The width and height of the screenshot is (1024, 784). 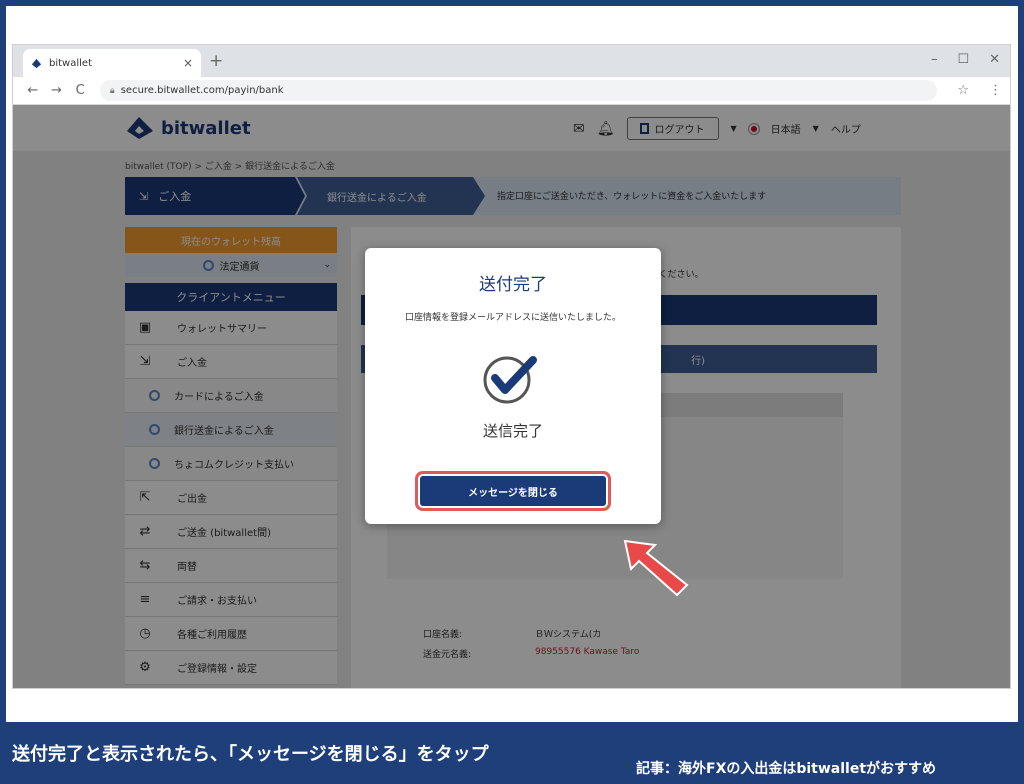 What do you see at coordinates (963, 59) in the screenshot?
I see `maximize-icon: ☐` at bounding box center [963, 59].